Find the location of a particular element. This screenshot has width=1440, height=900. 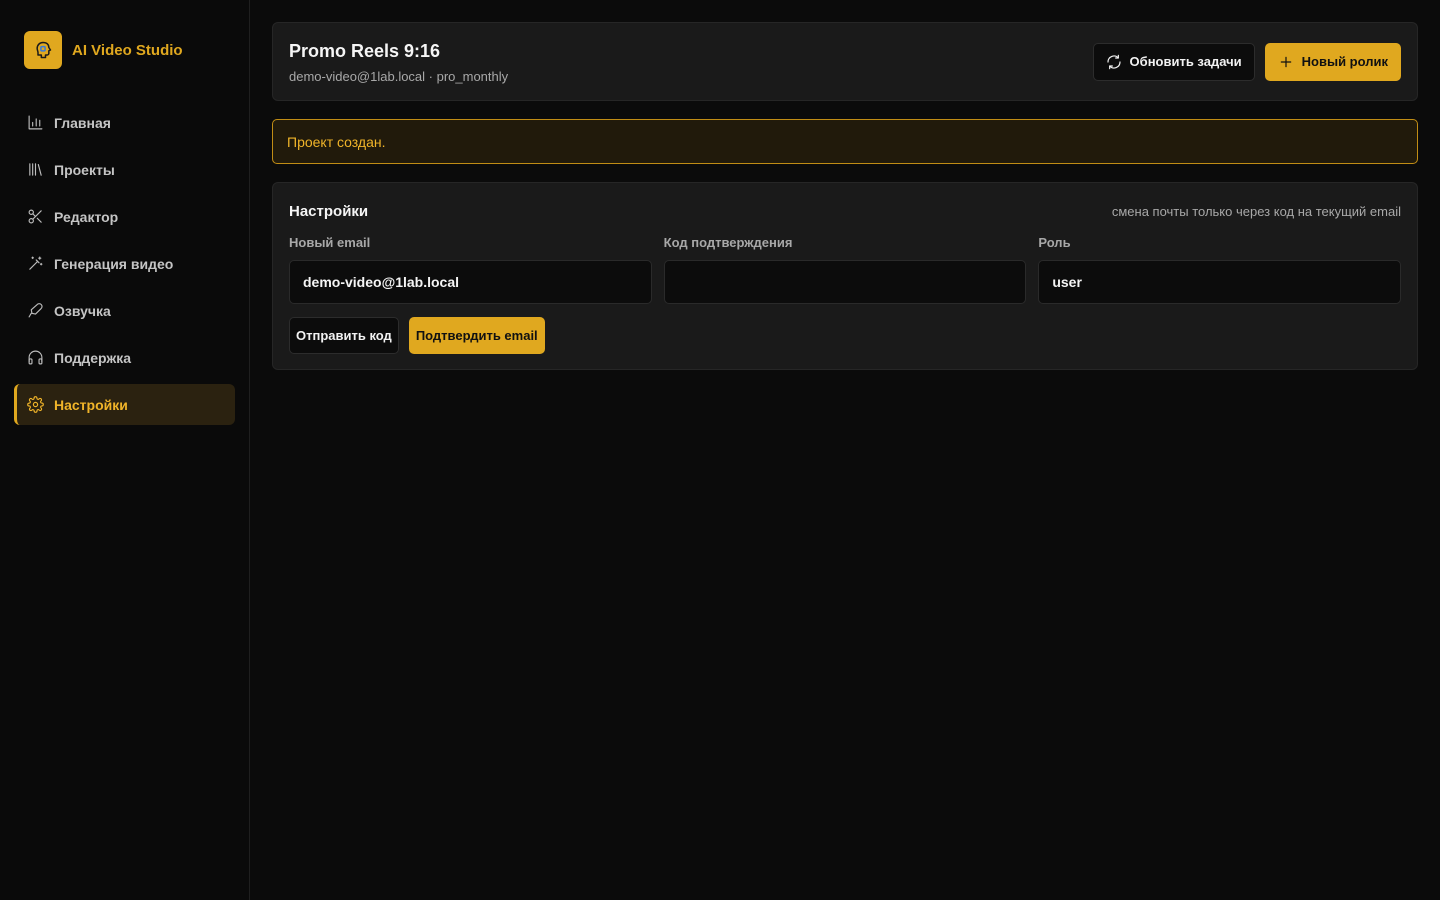

new-video-button: Новый ролик is located at coordinates (1332, 61).